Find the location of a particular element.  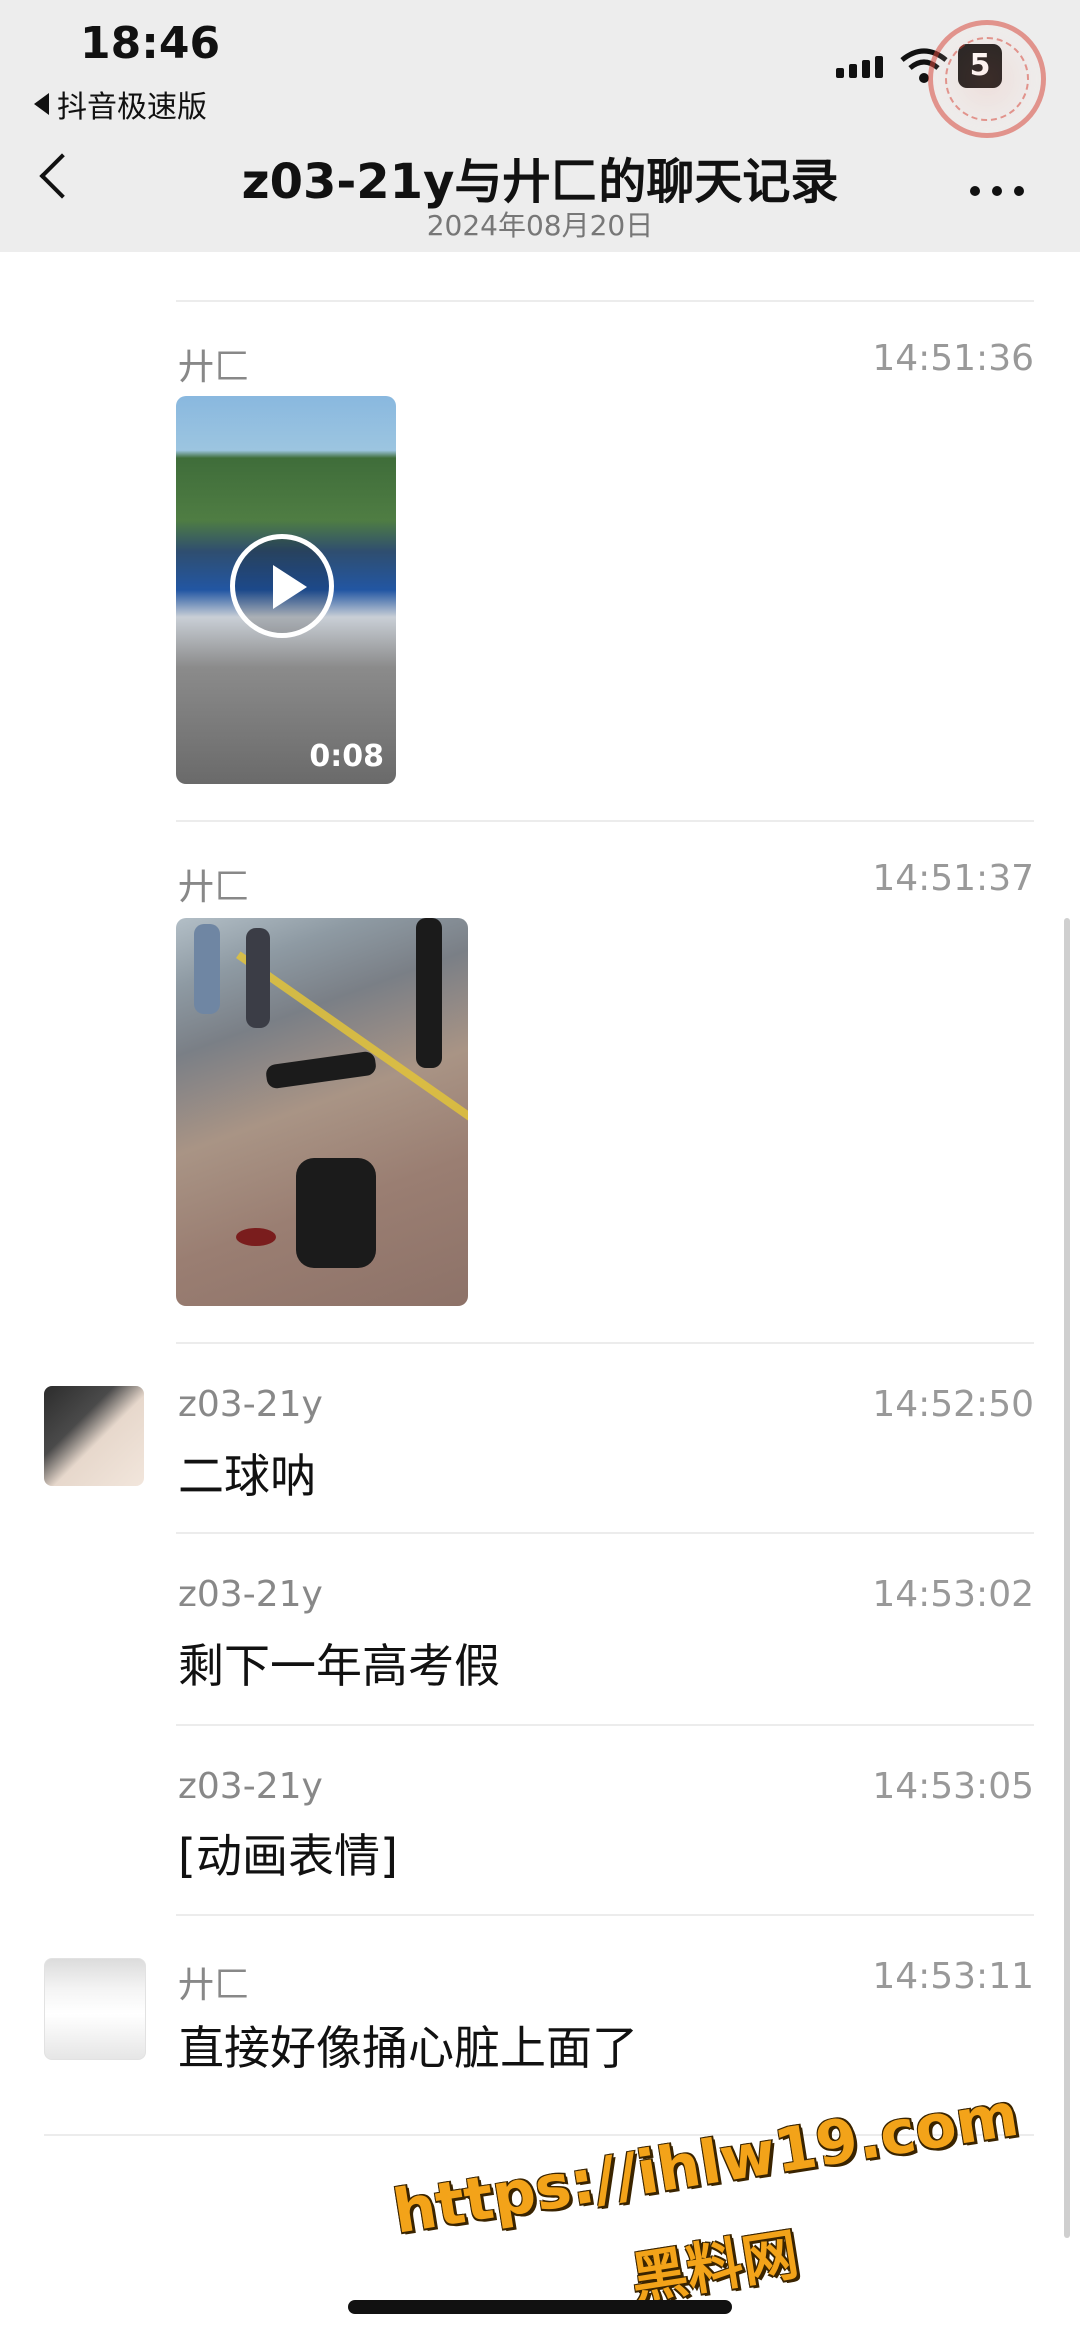

more-options-icon is located at coordinates (997, 191).